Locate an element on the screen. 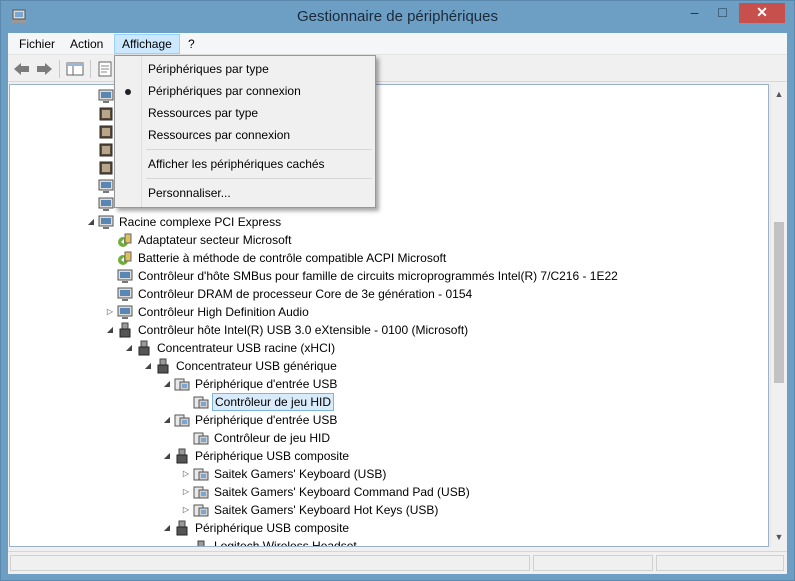  menu-fichier: Fichier is located at coordinates (37, 44).